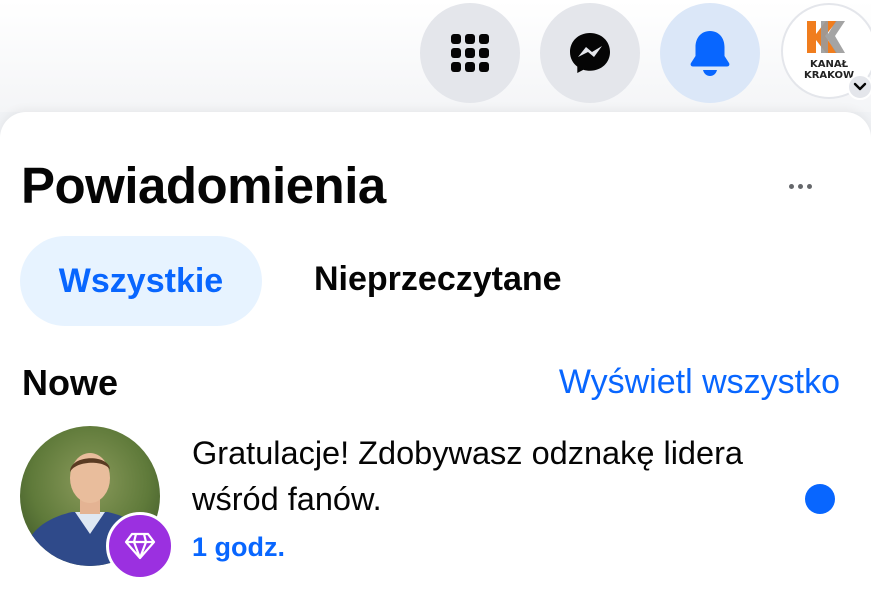 This screenshot has height=594, width=871. What do you see at coordinates (238, 547) in the screenshot?
I see `notification-time: 1 godz.` at bounding box center [238, 547].